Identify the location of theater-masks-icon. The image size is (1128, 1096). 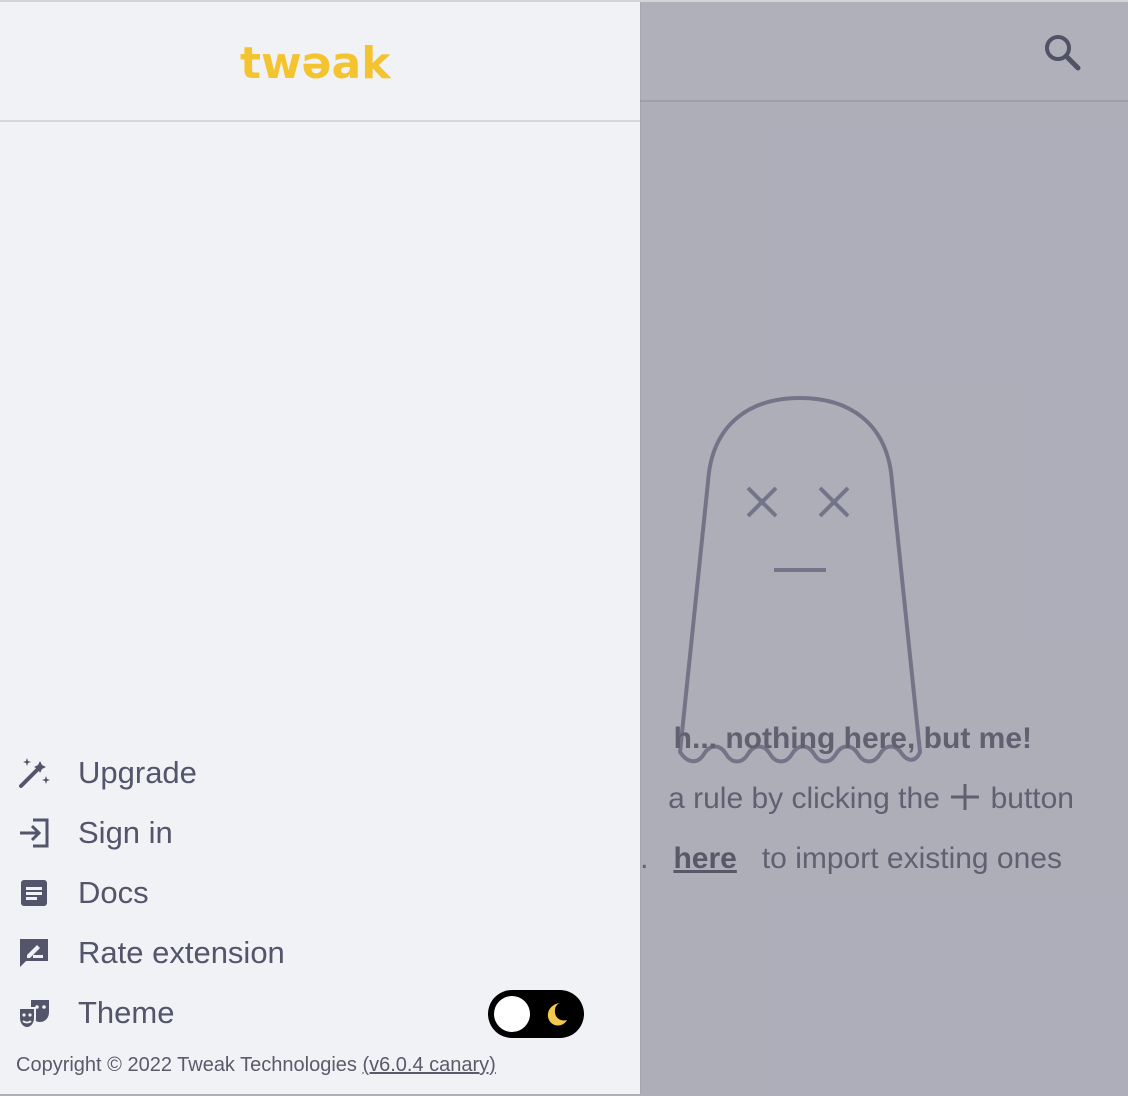
(34, 1013).